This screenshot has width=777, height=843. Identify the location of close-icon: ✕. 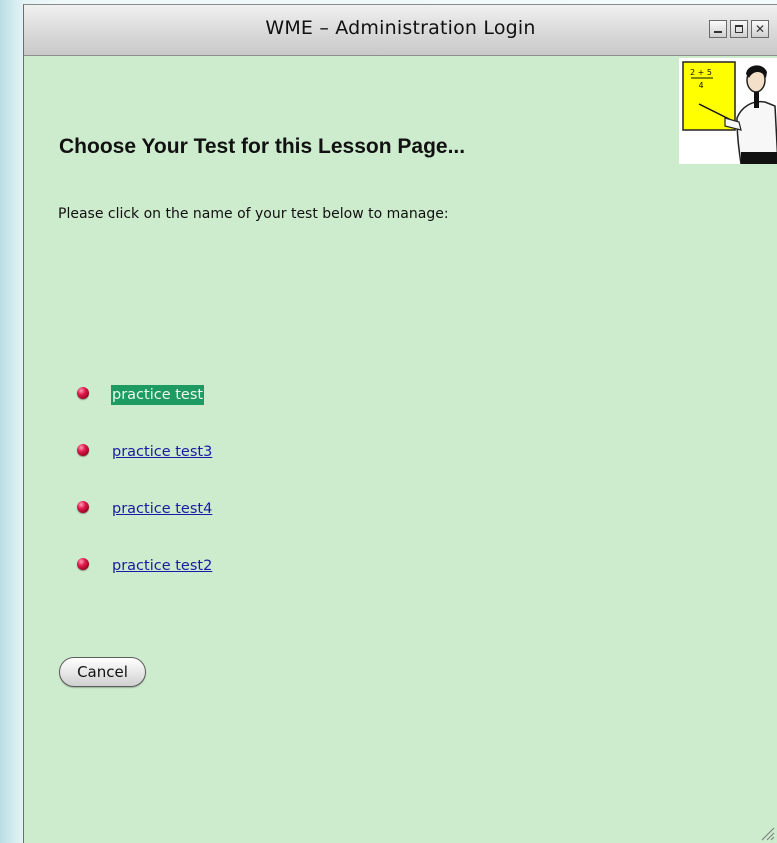
(760, 29).